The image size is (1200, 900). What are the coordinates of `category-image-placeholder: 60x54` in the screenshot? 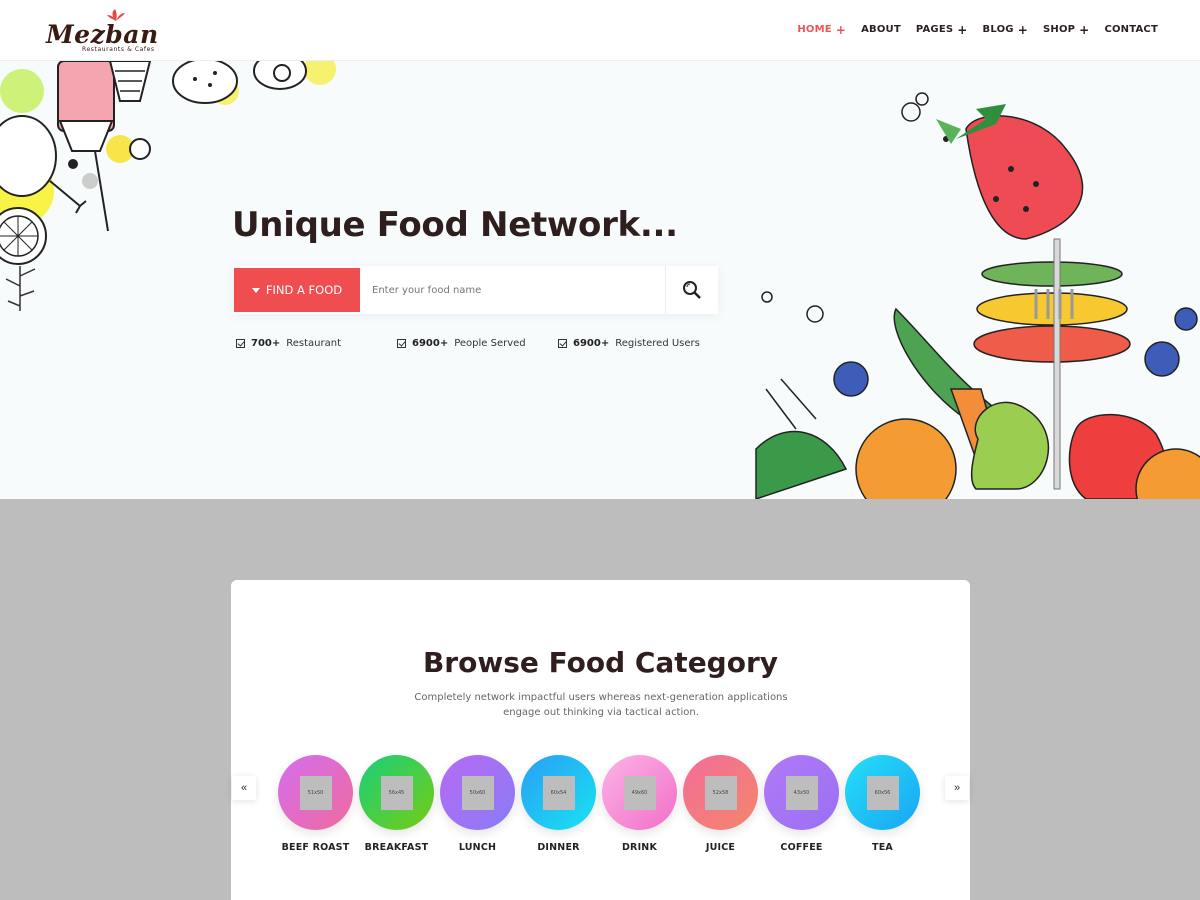 It's located at (558, 792).